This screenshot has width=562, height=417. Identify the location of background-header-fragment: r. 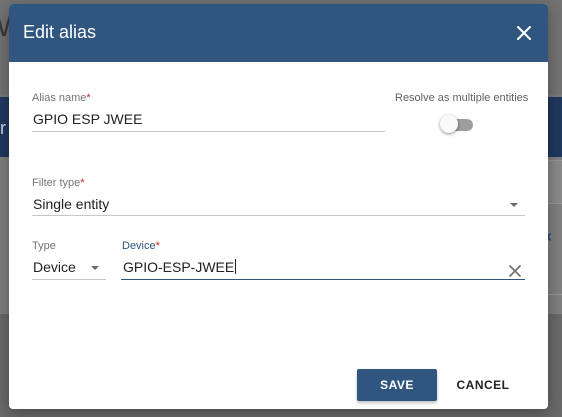
(3, 128).